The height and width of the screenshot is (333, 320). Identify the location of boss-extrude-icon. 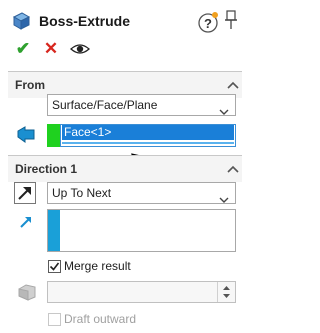
(21, 21).